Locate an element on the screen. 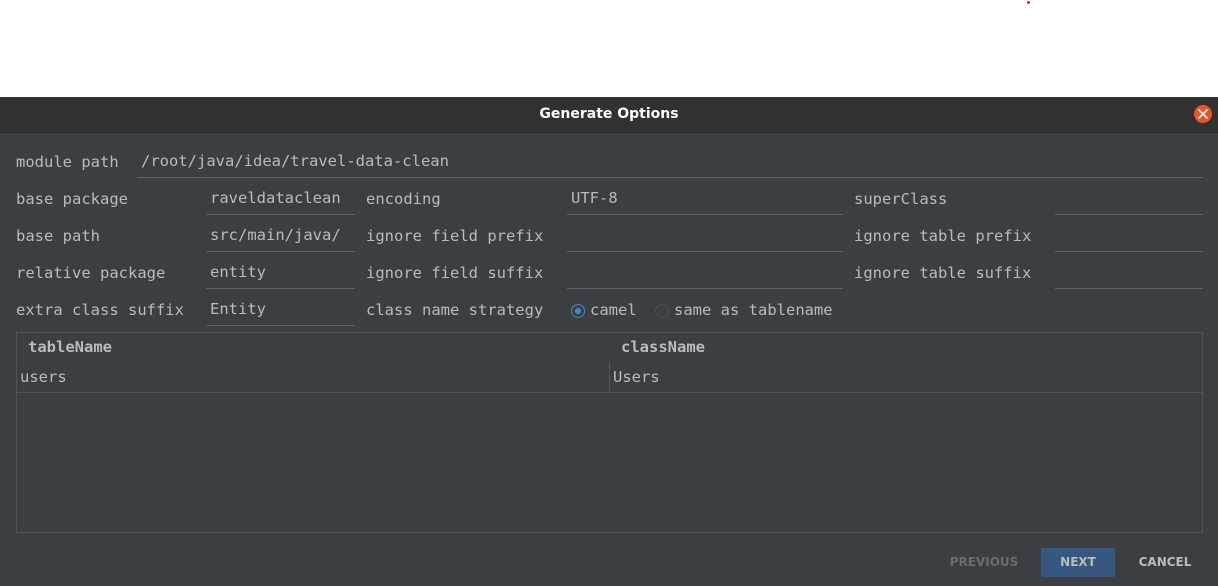  column-header-tablename: tableName is located at coordinates (70, 347).